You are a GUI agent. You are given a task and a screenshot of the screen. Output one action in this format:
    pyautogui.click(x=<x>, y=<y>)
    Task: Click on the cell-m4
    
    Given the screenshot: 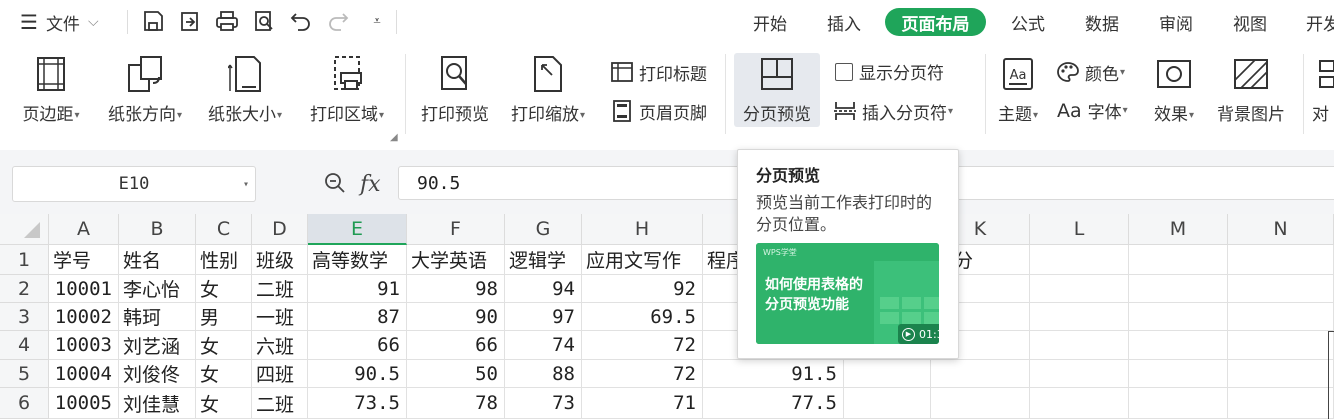 What is the action you would take?
    pyautogui.click(x=1178, y=345)
    